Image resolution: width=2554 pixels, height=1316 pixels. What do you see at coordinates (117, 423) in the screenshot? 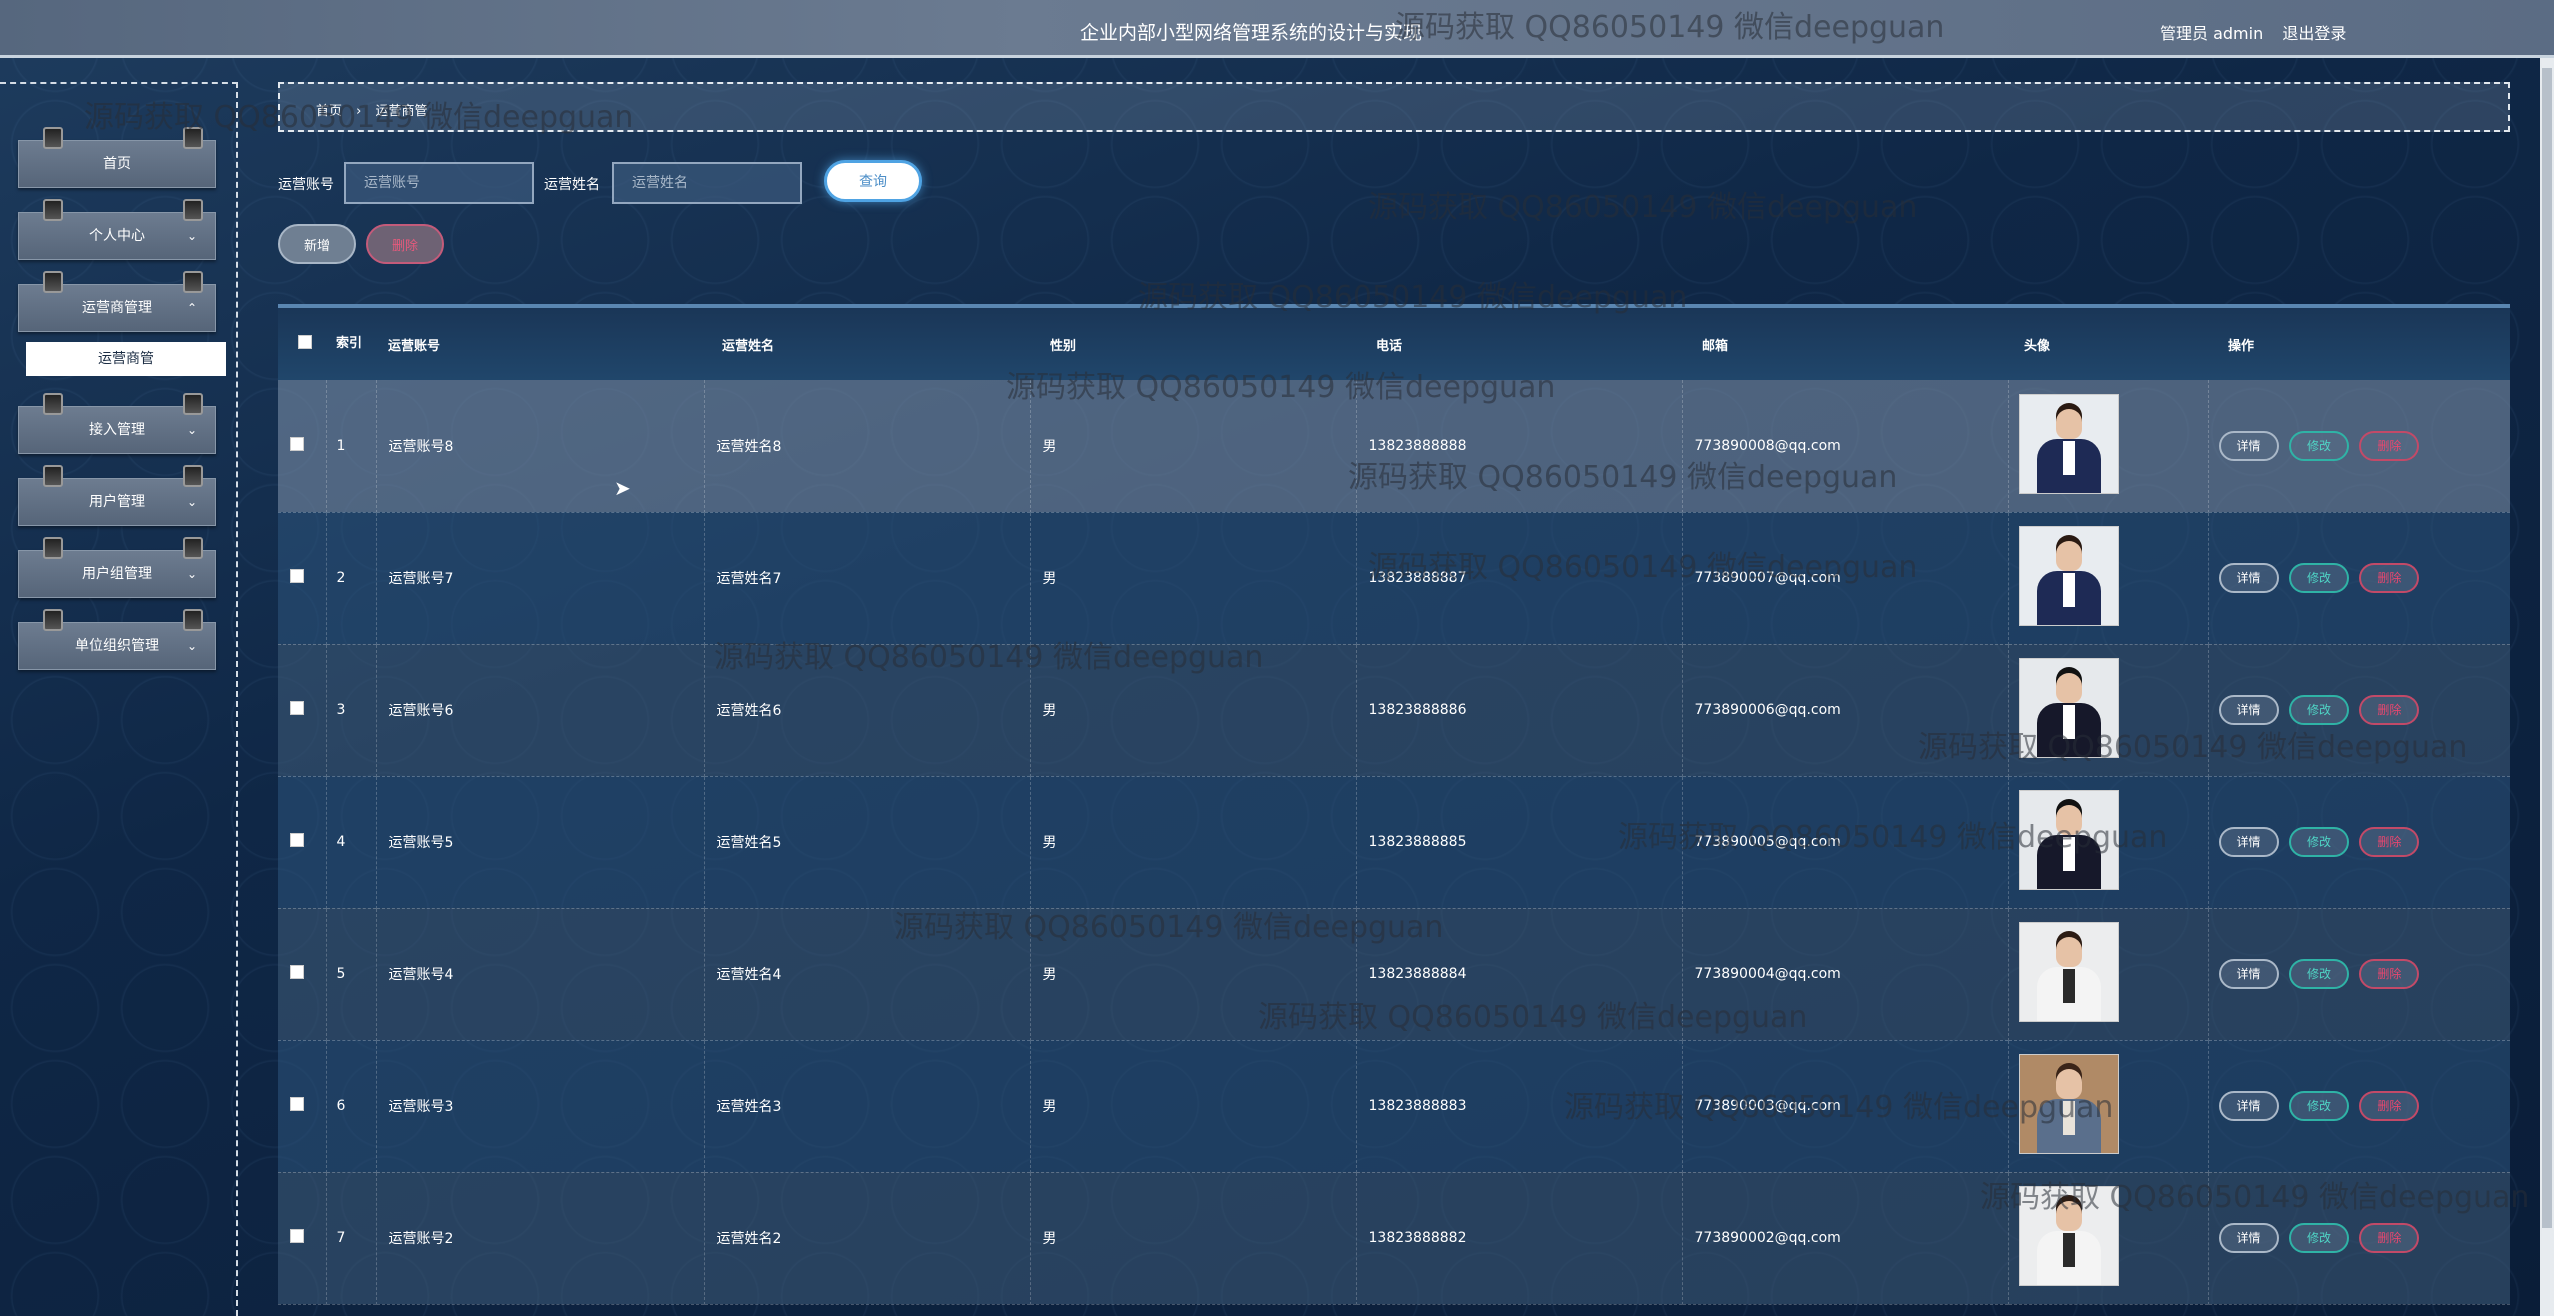
I see `sidebar-item-access: 接入管理 ⌄` at bounding box center [117, 423].